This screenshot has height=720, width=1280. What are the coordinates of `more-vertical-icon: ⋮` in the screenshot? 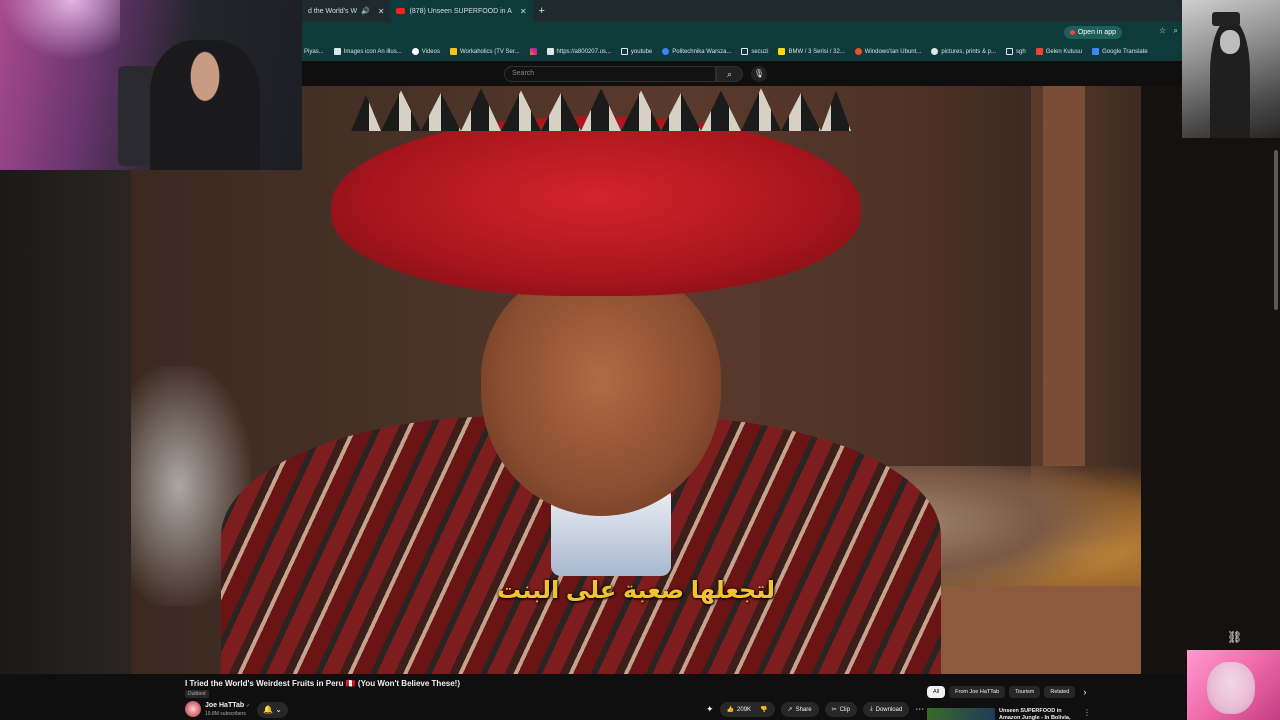 It's located at (1087, 714).